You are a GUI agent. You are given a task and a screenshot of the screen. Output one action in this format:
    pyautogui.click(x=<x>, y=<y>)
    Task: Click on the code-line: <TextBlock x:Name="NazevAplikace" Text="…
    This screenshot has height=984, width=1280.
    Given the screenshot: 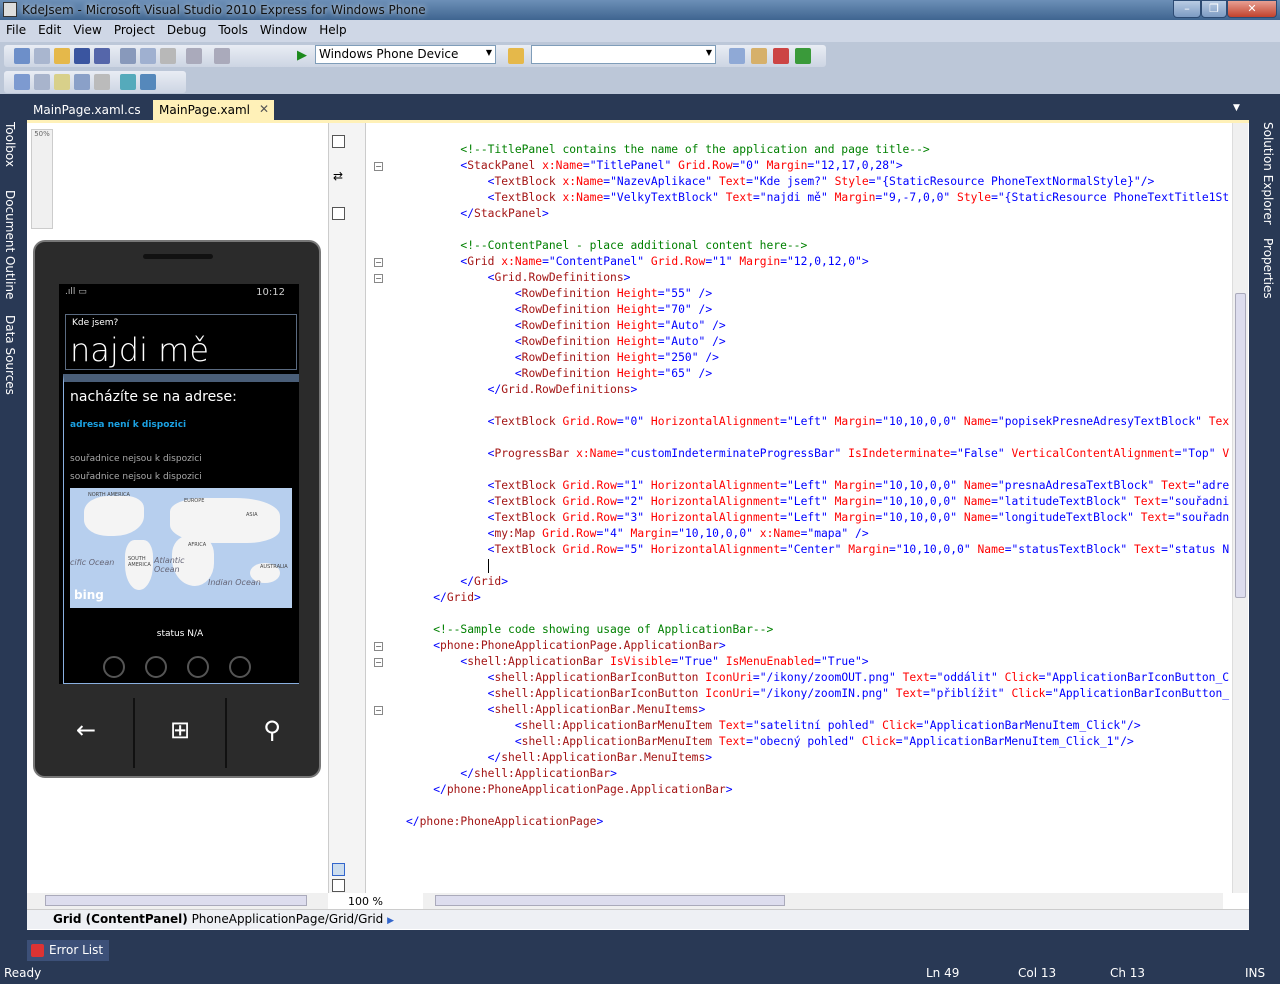 What is the action you would take?
    pyautogui.click(x=780, y=182)
    